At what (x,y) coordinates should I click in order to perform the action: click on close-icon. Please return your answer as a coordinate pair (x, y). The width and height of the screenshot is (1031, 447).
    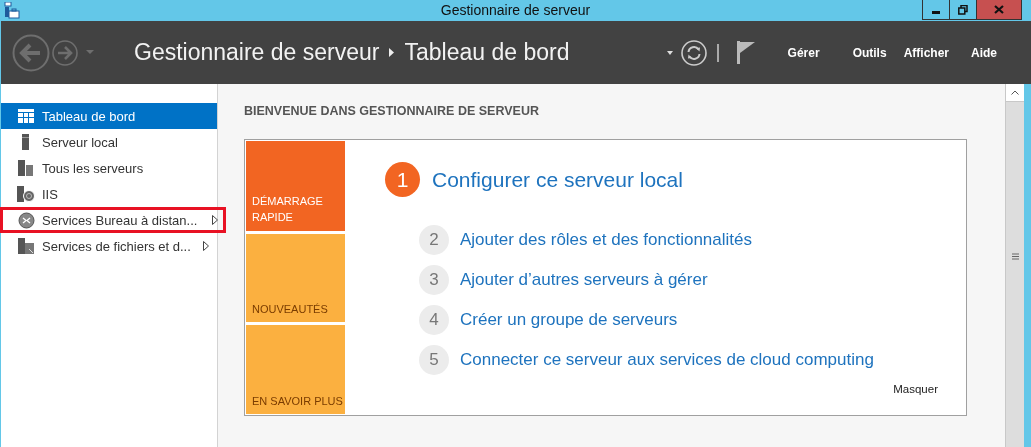
    Looking at the image, I should click on (999, 9).